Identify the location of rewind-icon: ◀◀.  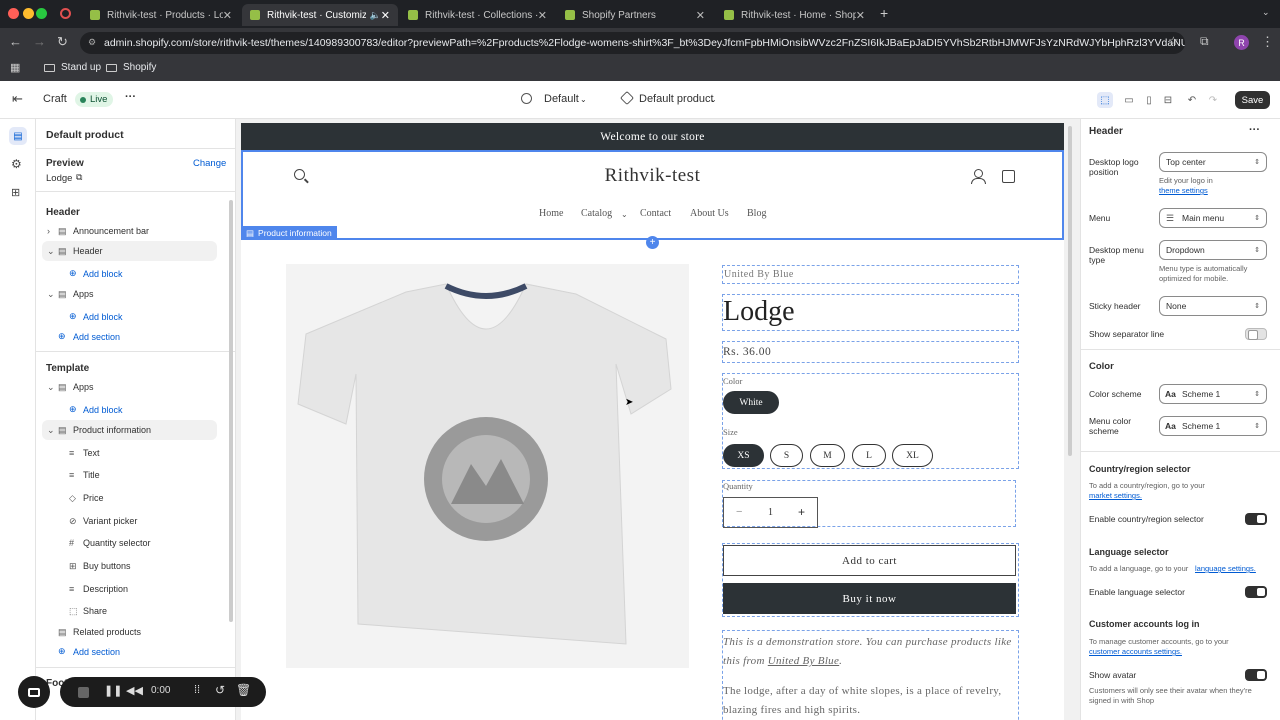
(134, 690).